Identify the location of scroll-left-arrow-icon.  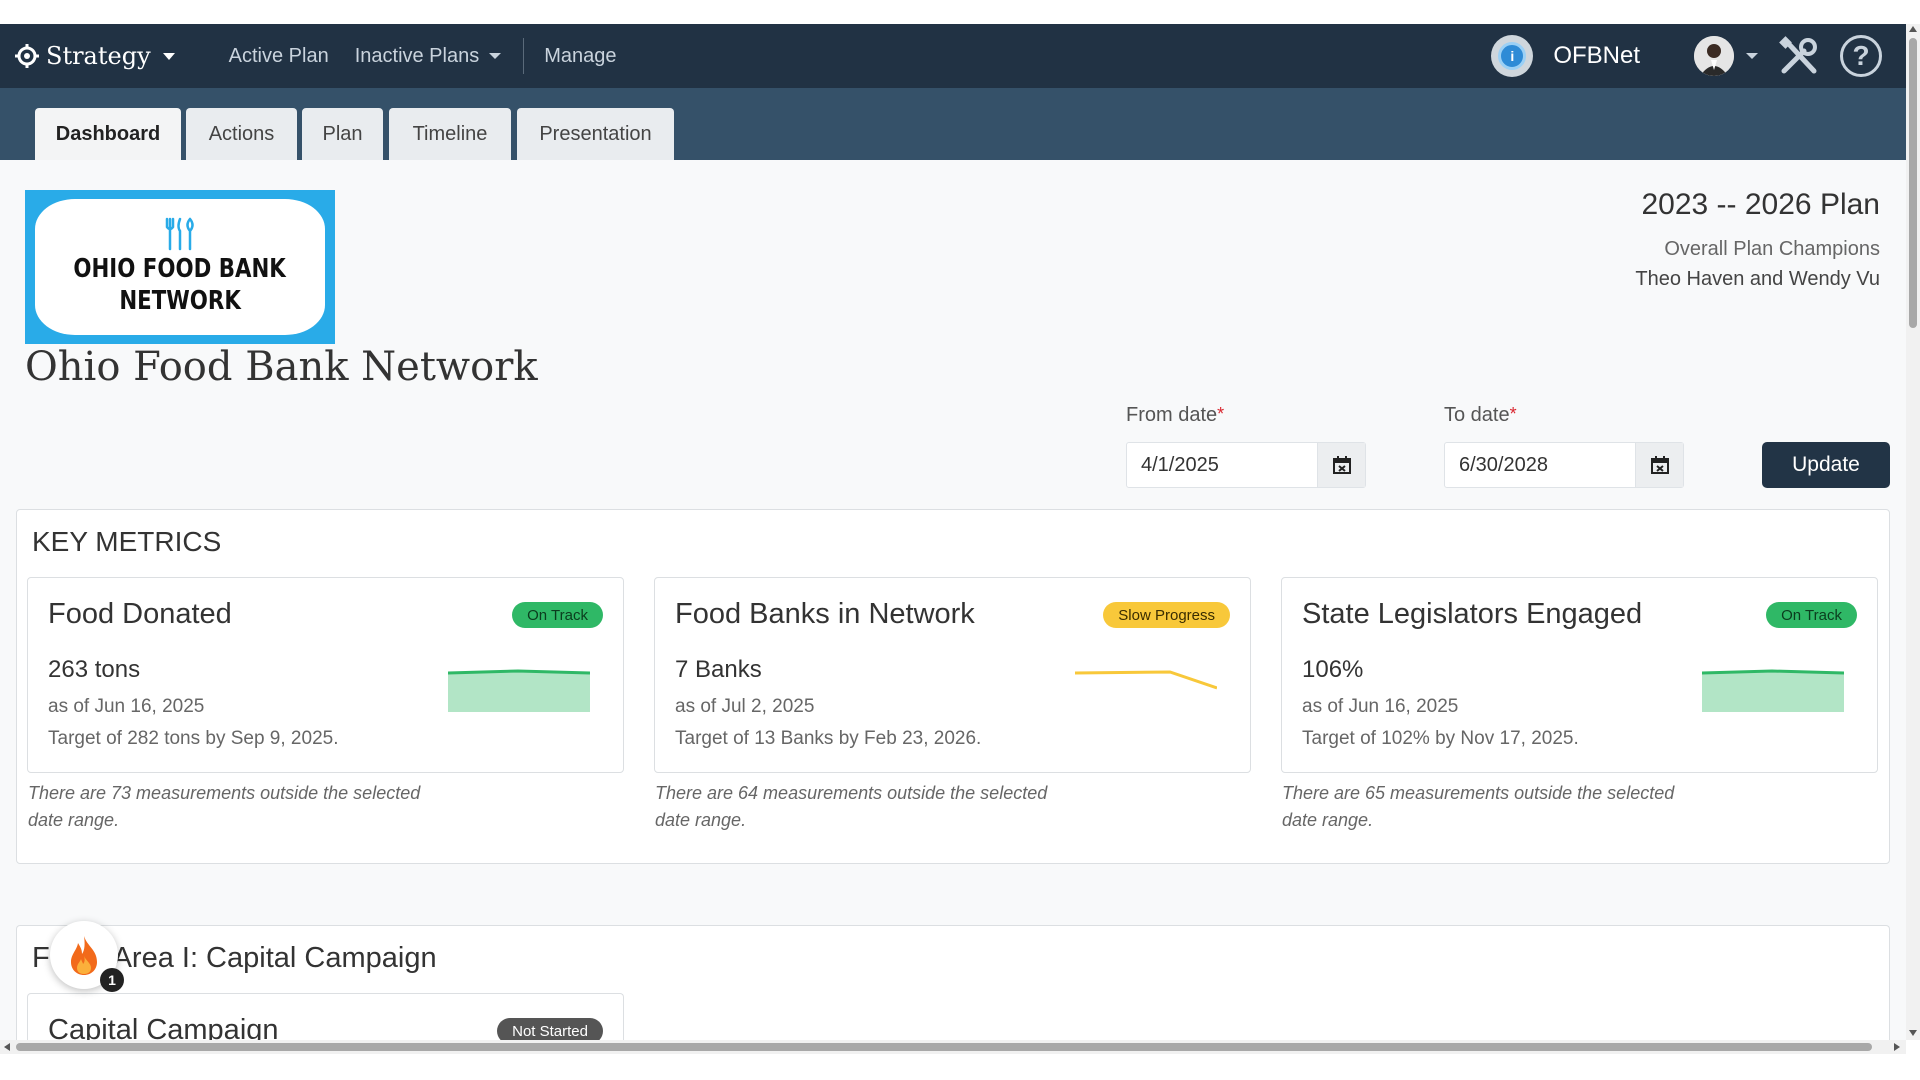
(7, 1047).